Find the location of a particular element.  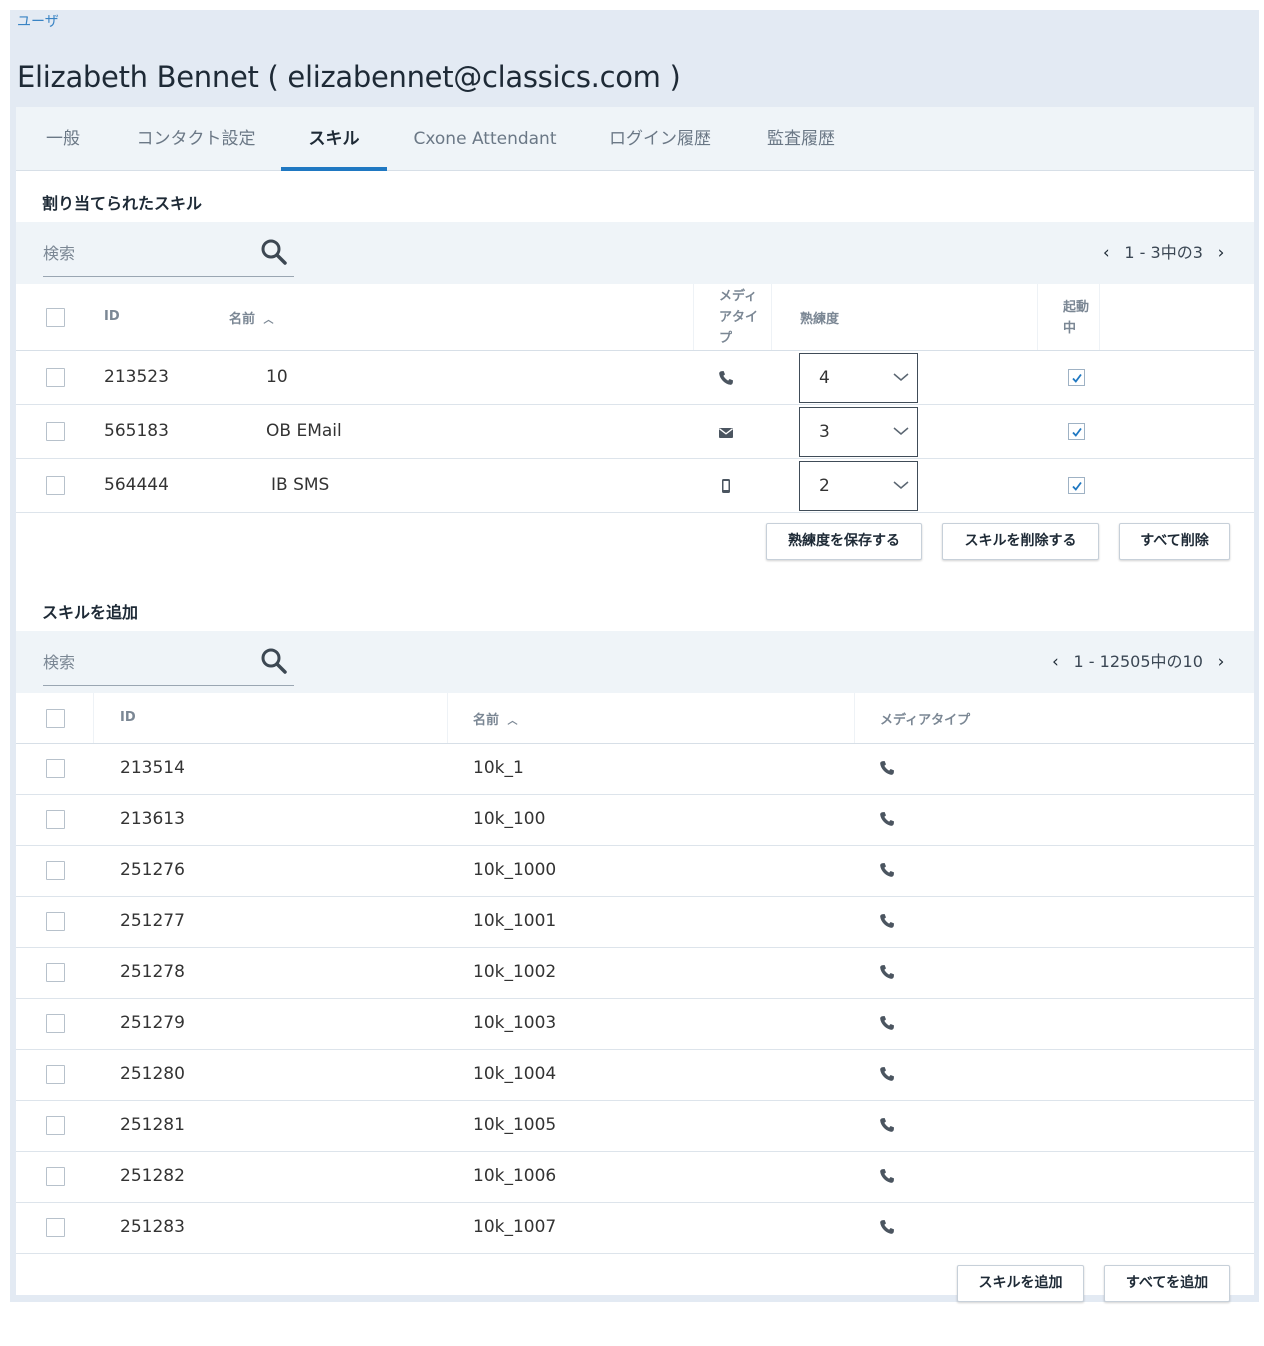

skill-id: 251278 is located at coordinates (152, 972).